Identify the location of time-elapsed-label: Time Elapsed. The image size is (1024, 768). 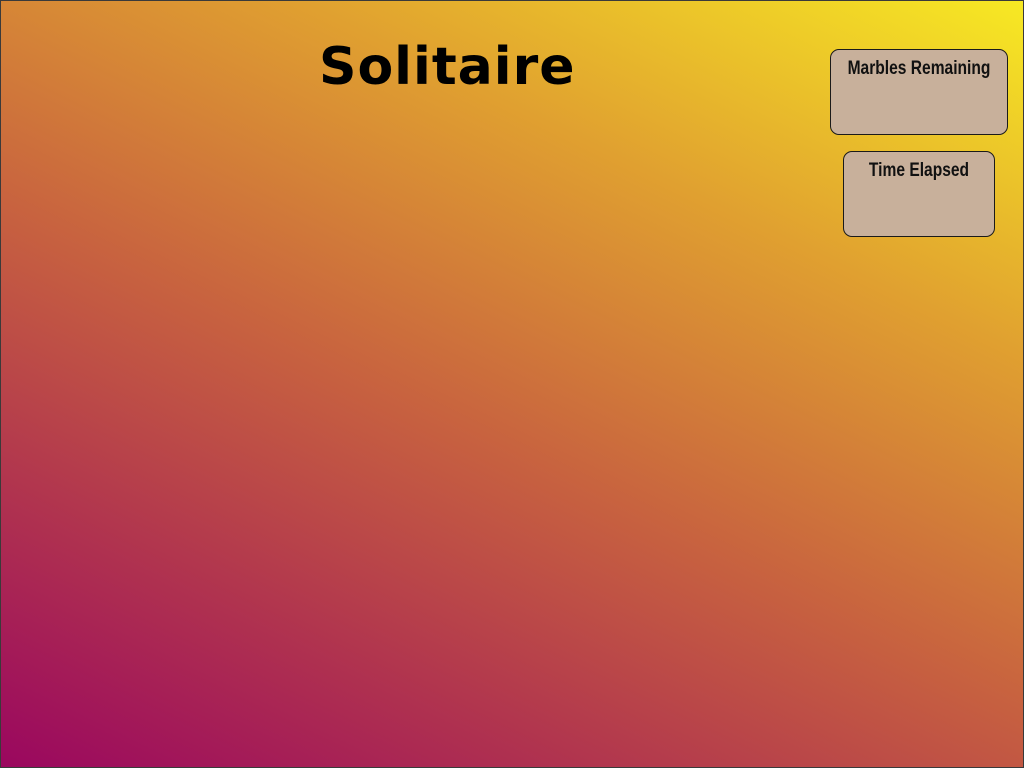
(919, 170).